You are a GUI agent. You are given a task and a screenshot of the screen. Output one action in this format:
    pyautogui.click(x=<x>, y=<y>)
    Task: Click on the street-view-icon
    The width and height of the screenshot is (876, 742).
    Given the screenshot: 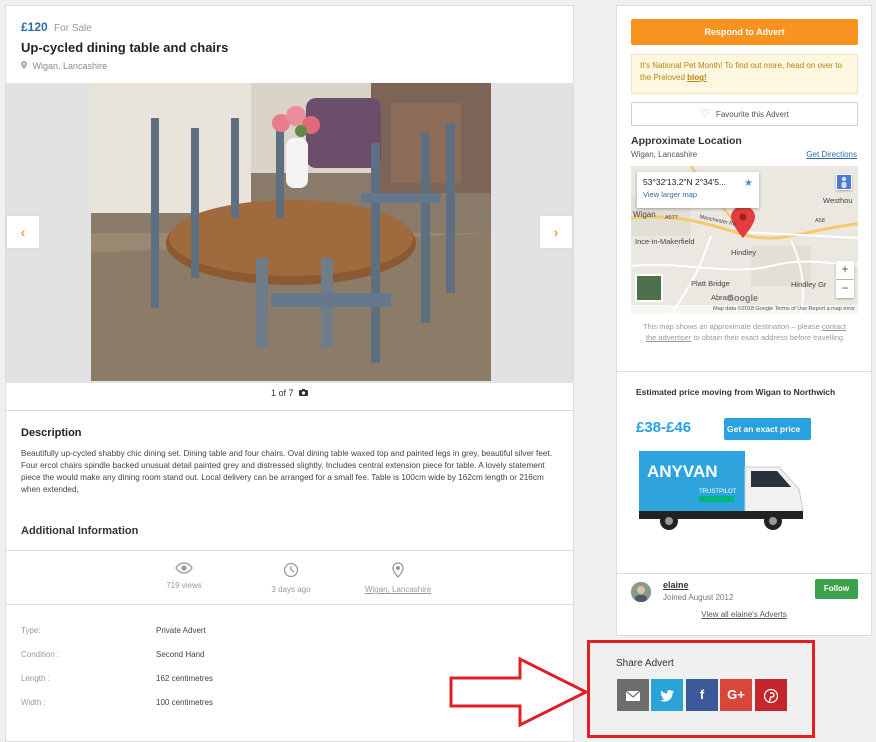 What is the action you would take?
    pyautogui.click(x=844, y=182)
    